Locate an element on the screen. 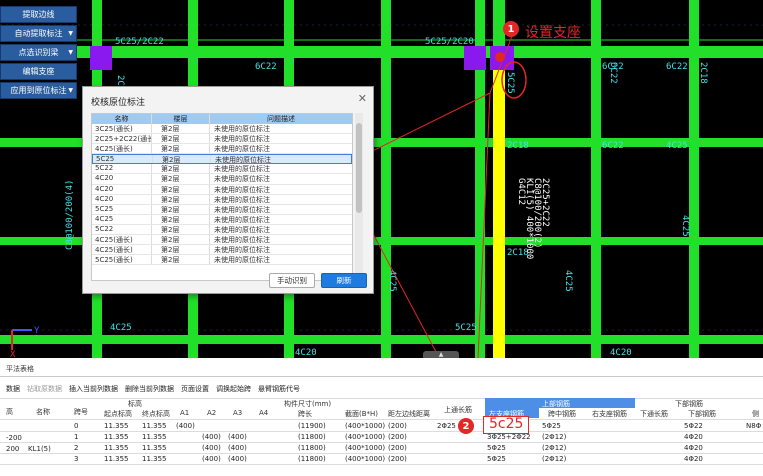 The width and height of the screenshot is (763, 476). beam-name: KL1(5) is located at coordinates (39, 449).